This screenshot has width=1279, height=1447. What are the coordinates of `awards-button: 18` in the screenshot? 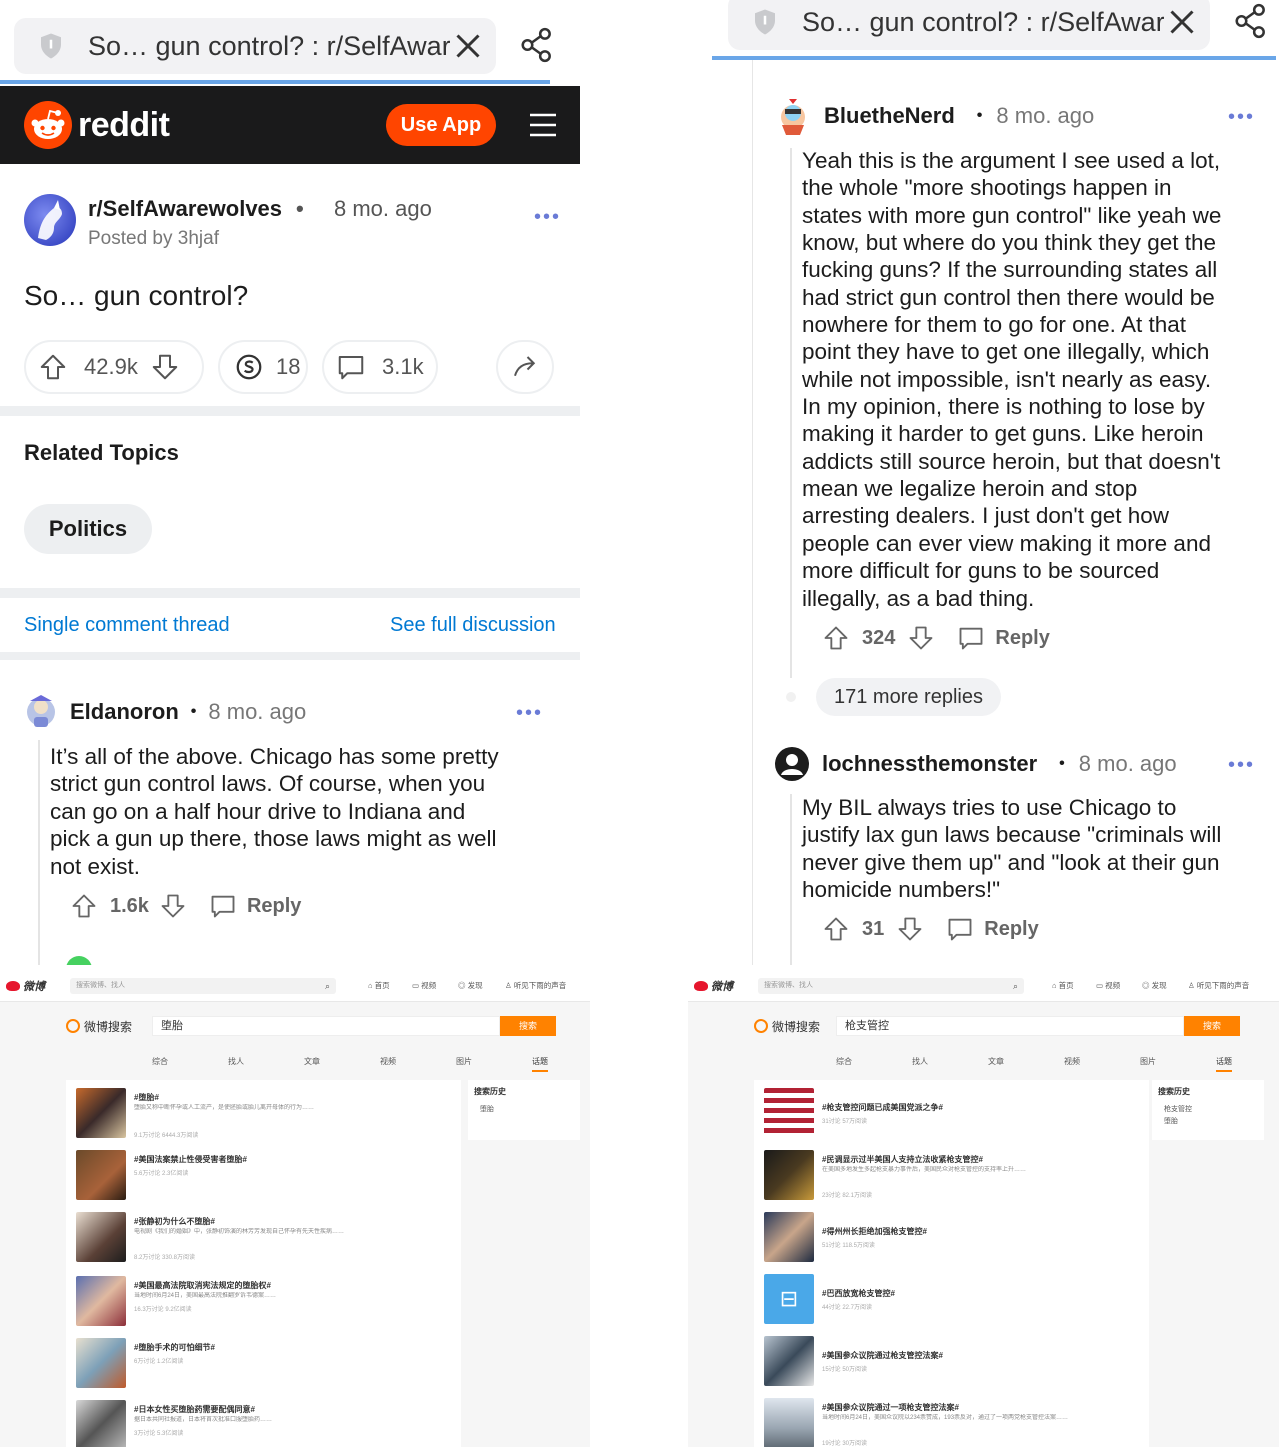 It's located at (263, 367).